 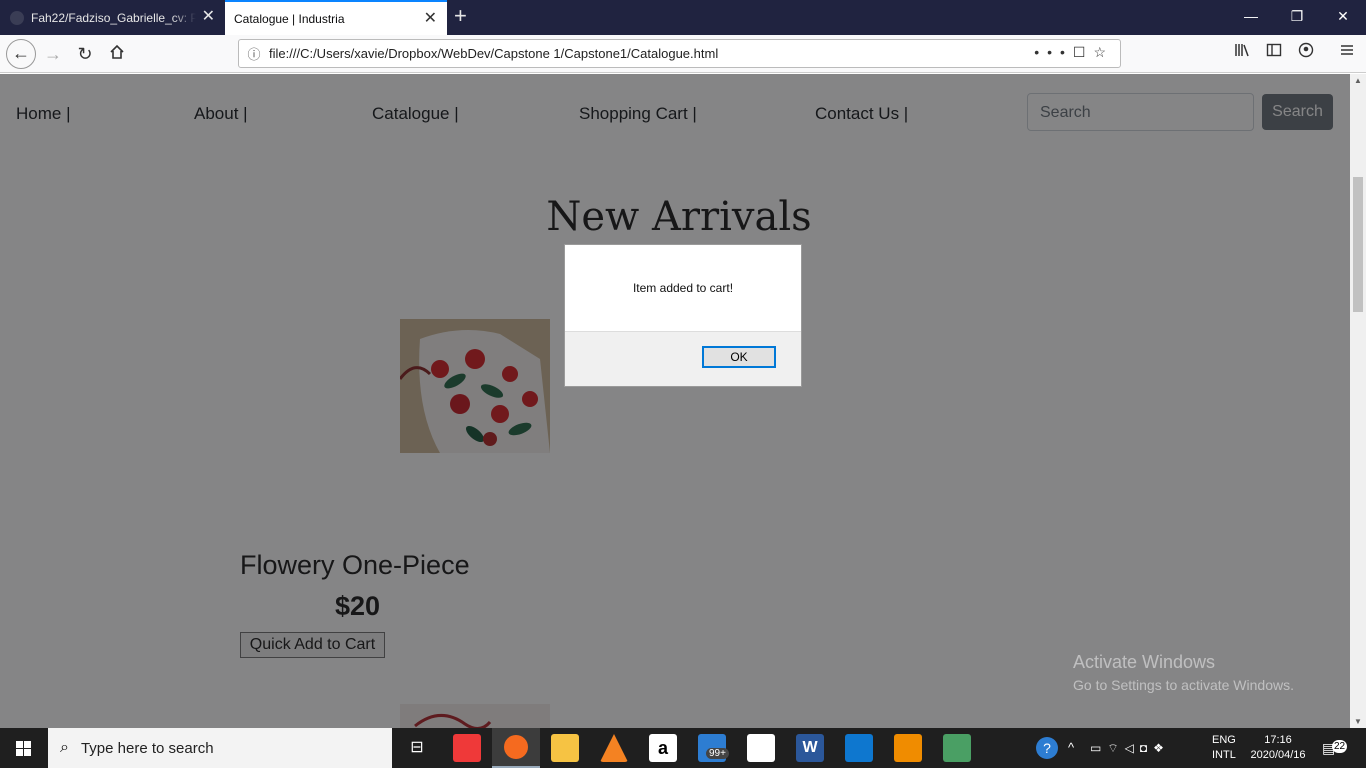 What do you see at coordinates (1278, 740) in the screenshot?
I see `clock-time: 17:16` at bounding box center [1278, 740].